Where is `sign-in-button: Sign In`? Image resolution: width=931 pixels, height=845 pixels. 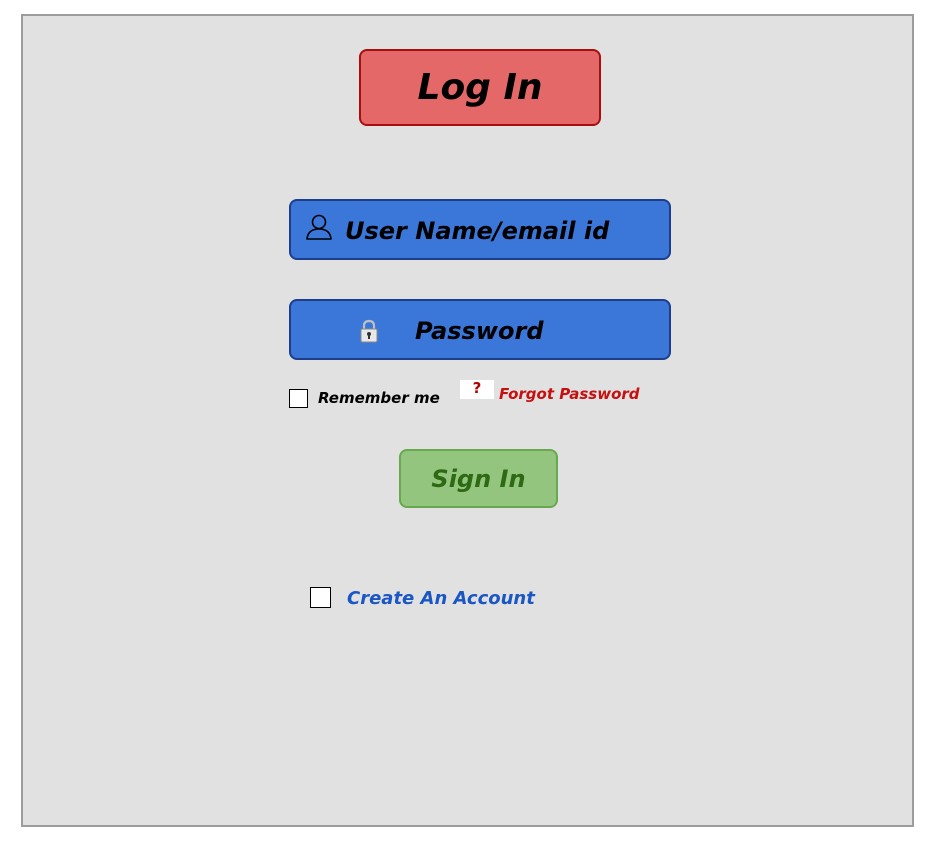
sign-in-button: Sign In is located at coordinates (478, 478).